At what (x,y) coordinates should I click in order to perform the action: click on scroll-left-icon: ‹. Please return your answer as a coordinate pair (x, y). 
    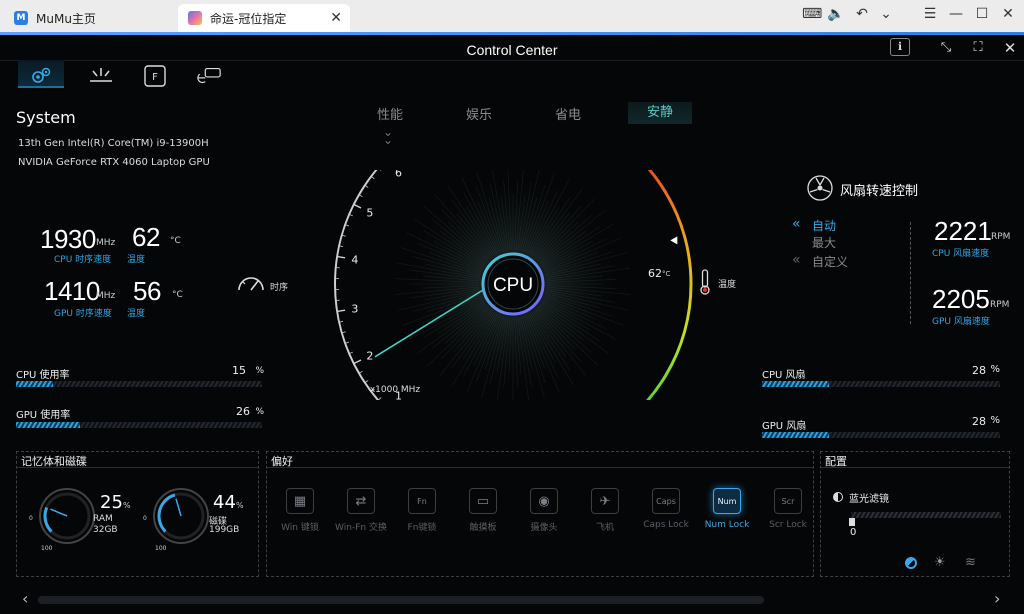
    Looking at the image, I should click on (25, 598).